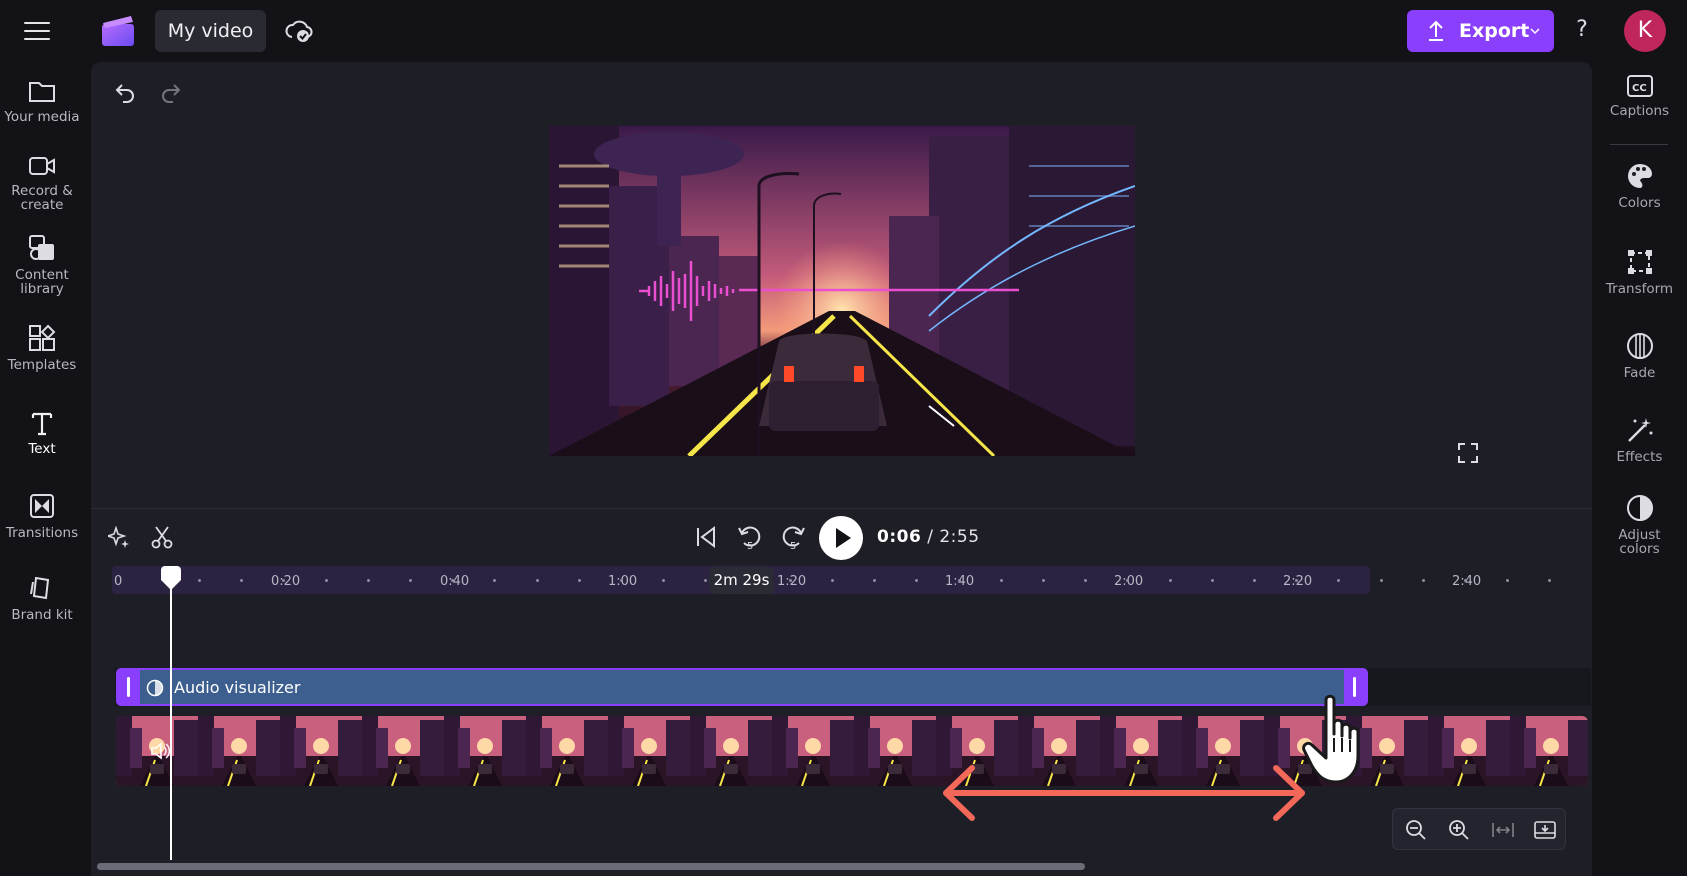  What do you see at coordinates (750, 537) in the screenshot?
I see `rewind-5s-icon: 5` at bounding box center [750, 537].